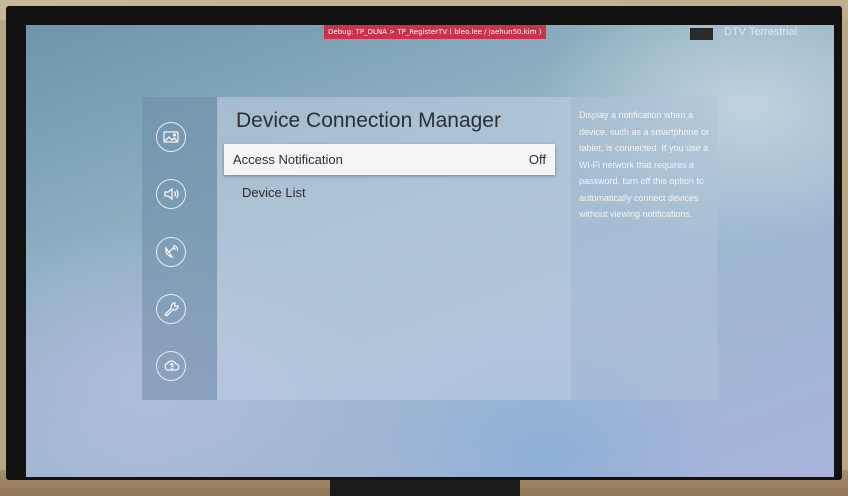 This screenshot has height=496, width=848. What do you see at coordinates (701, 34) in the screenshot?
I see `source-indicator` at bounding box center [701, 34].